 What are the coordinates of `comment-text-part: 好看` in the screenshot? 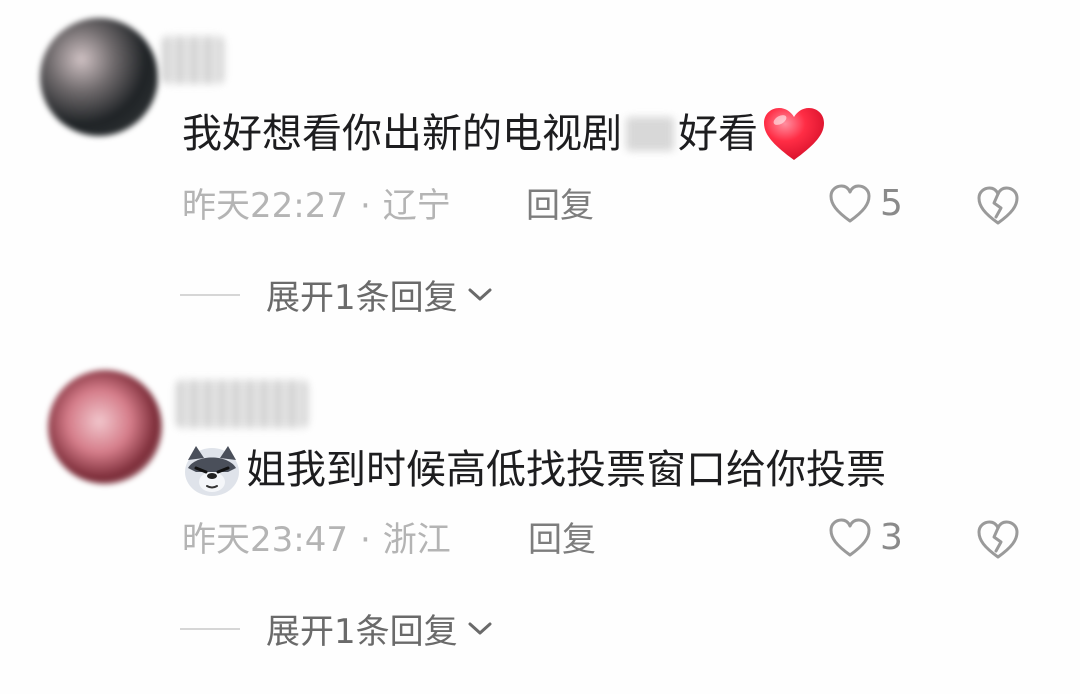 It's located at (718, 134).